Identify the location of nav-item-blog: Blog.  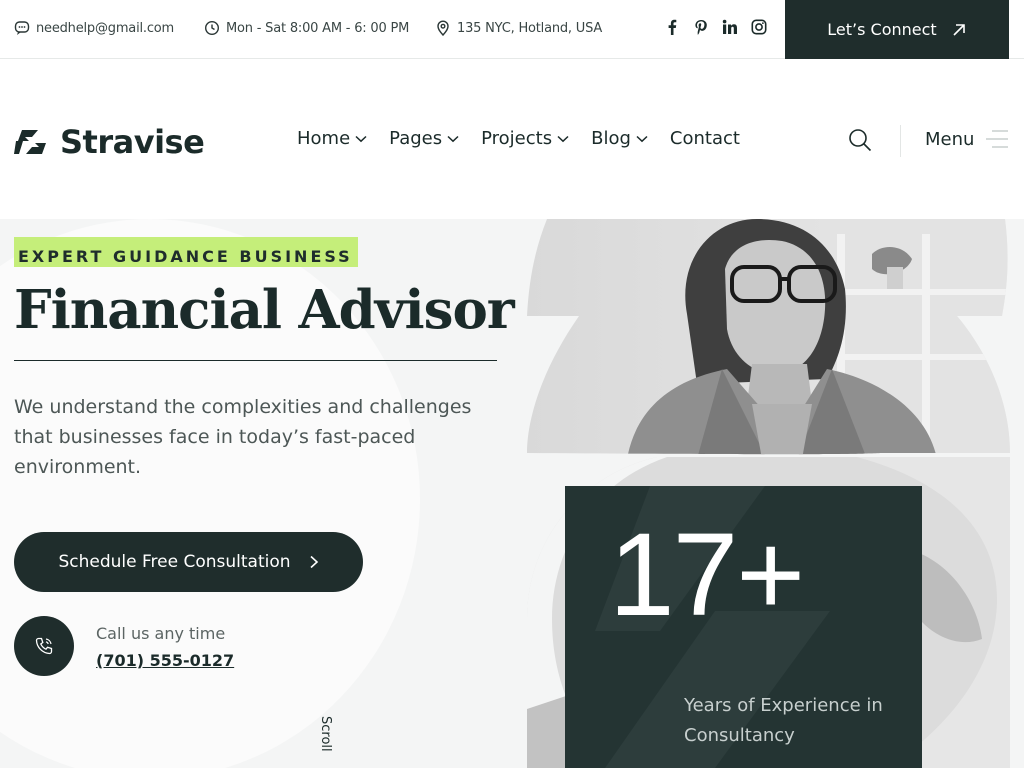
(619, 138).